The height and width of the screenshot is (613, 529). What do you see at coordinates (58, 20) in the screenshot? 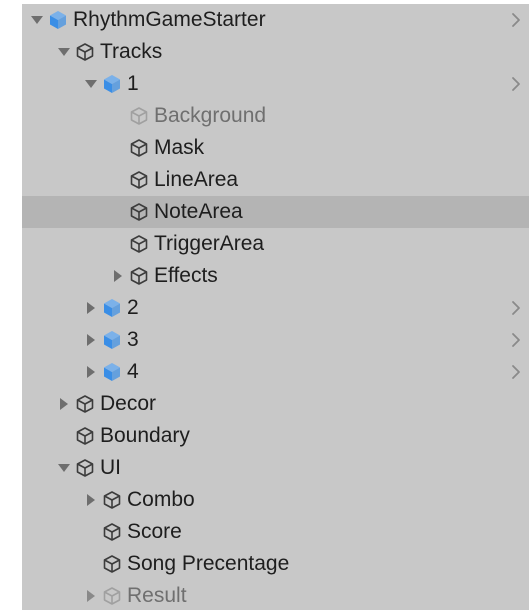
I see `prefab-root-icon` at bounding box center [58, 20].